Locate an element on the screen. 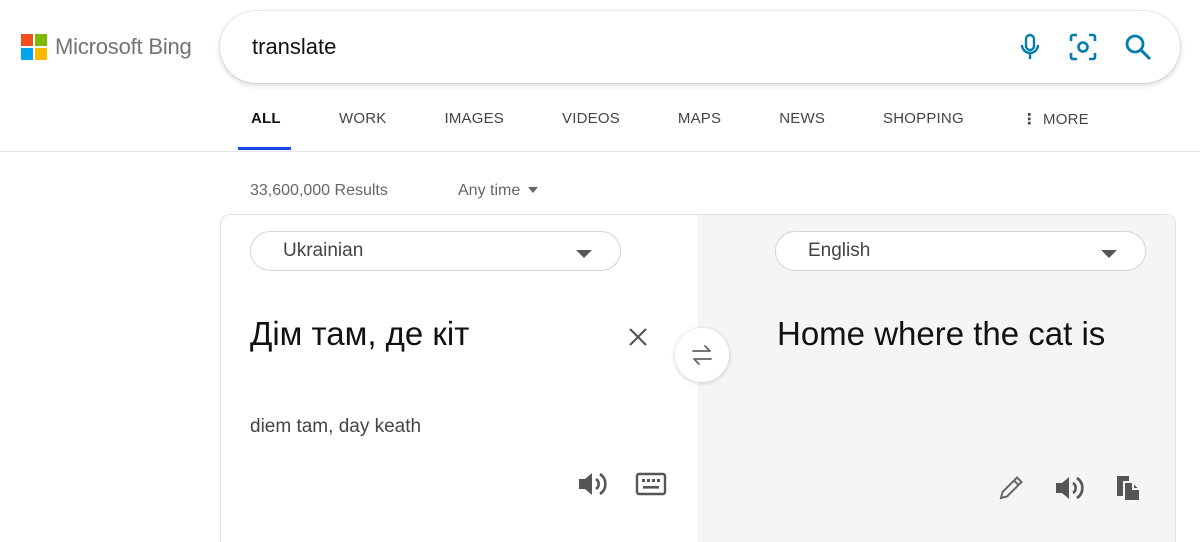 The height and width of the screenshot is (542, 1200). close-icon is located at coordinates (638, 337).